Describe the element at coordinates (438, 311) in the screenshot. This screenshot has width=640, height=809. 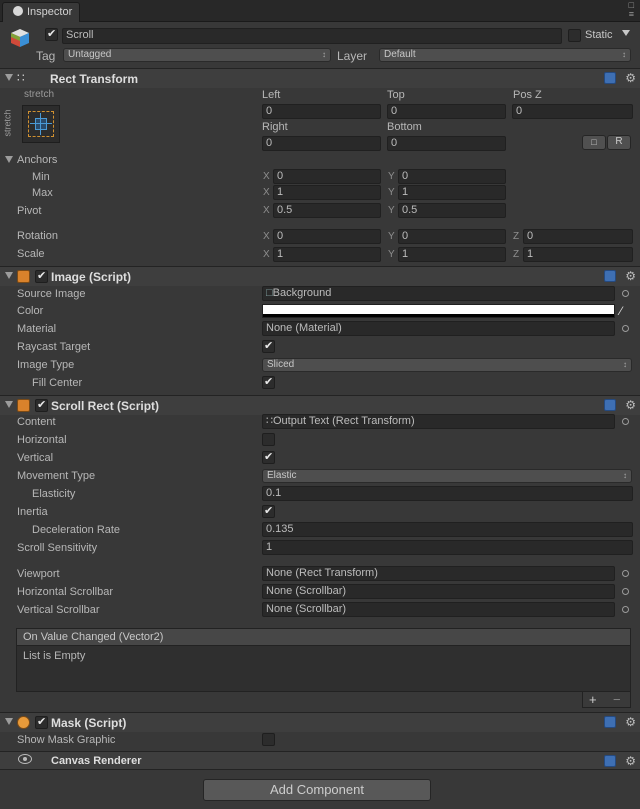
I see `color-swatch` at that location.